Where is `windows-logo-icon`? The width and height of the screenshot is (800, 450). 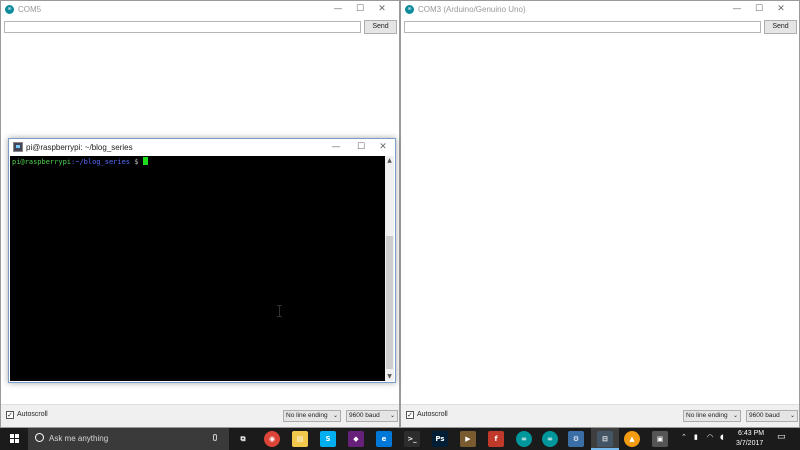 windows-logo-icon is located at coordinates (15, 439).